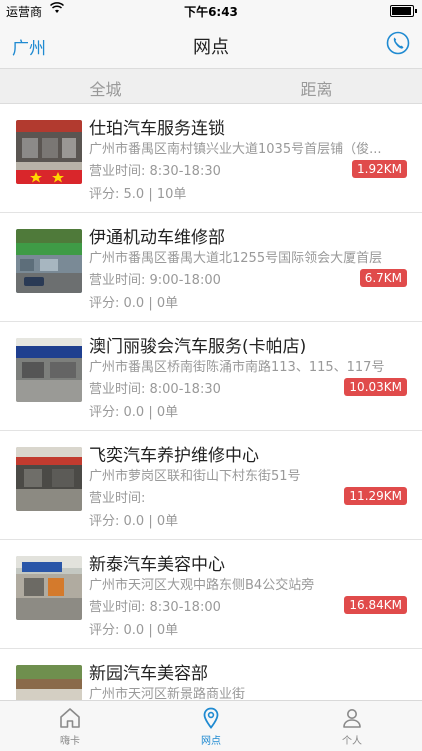  Describe the element at coordinates (352, 741) in the screenshot. I see `tab-profile-label: 个人` at that location.